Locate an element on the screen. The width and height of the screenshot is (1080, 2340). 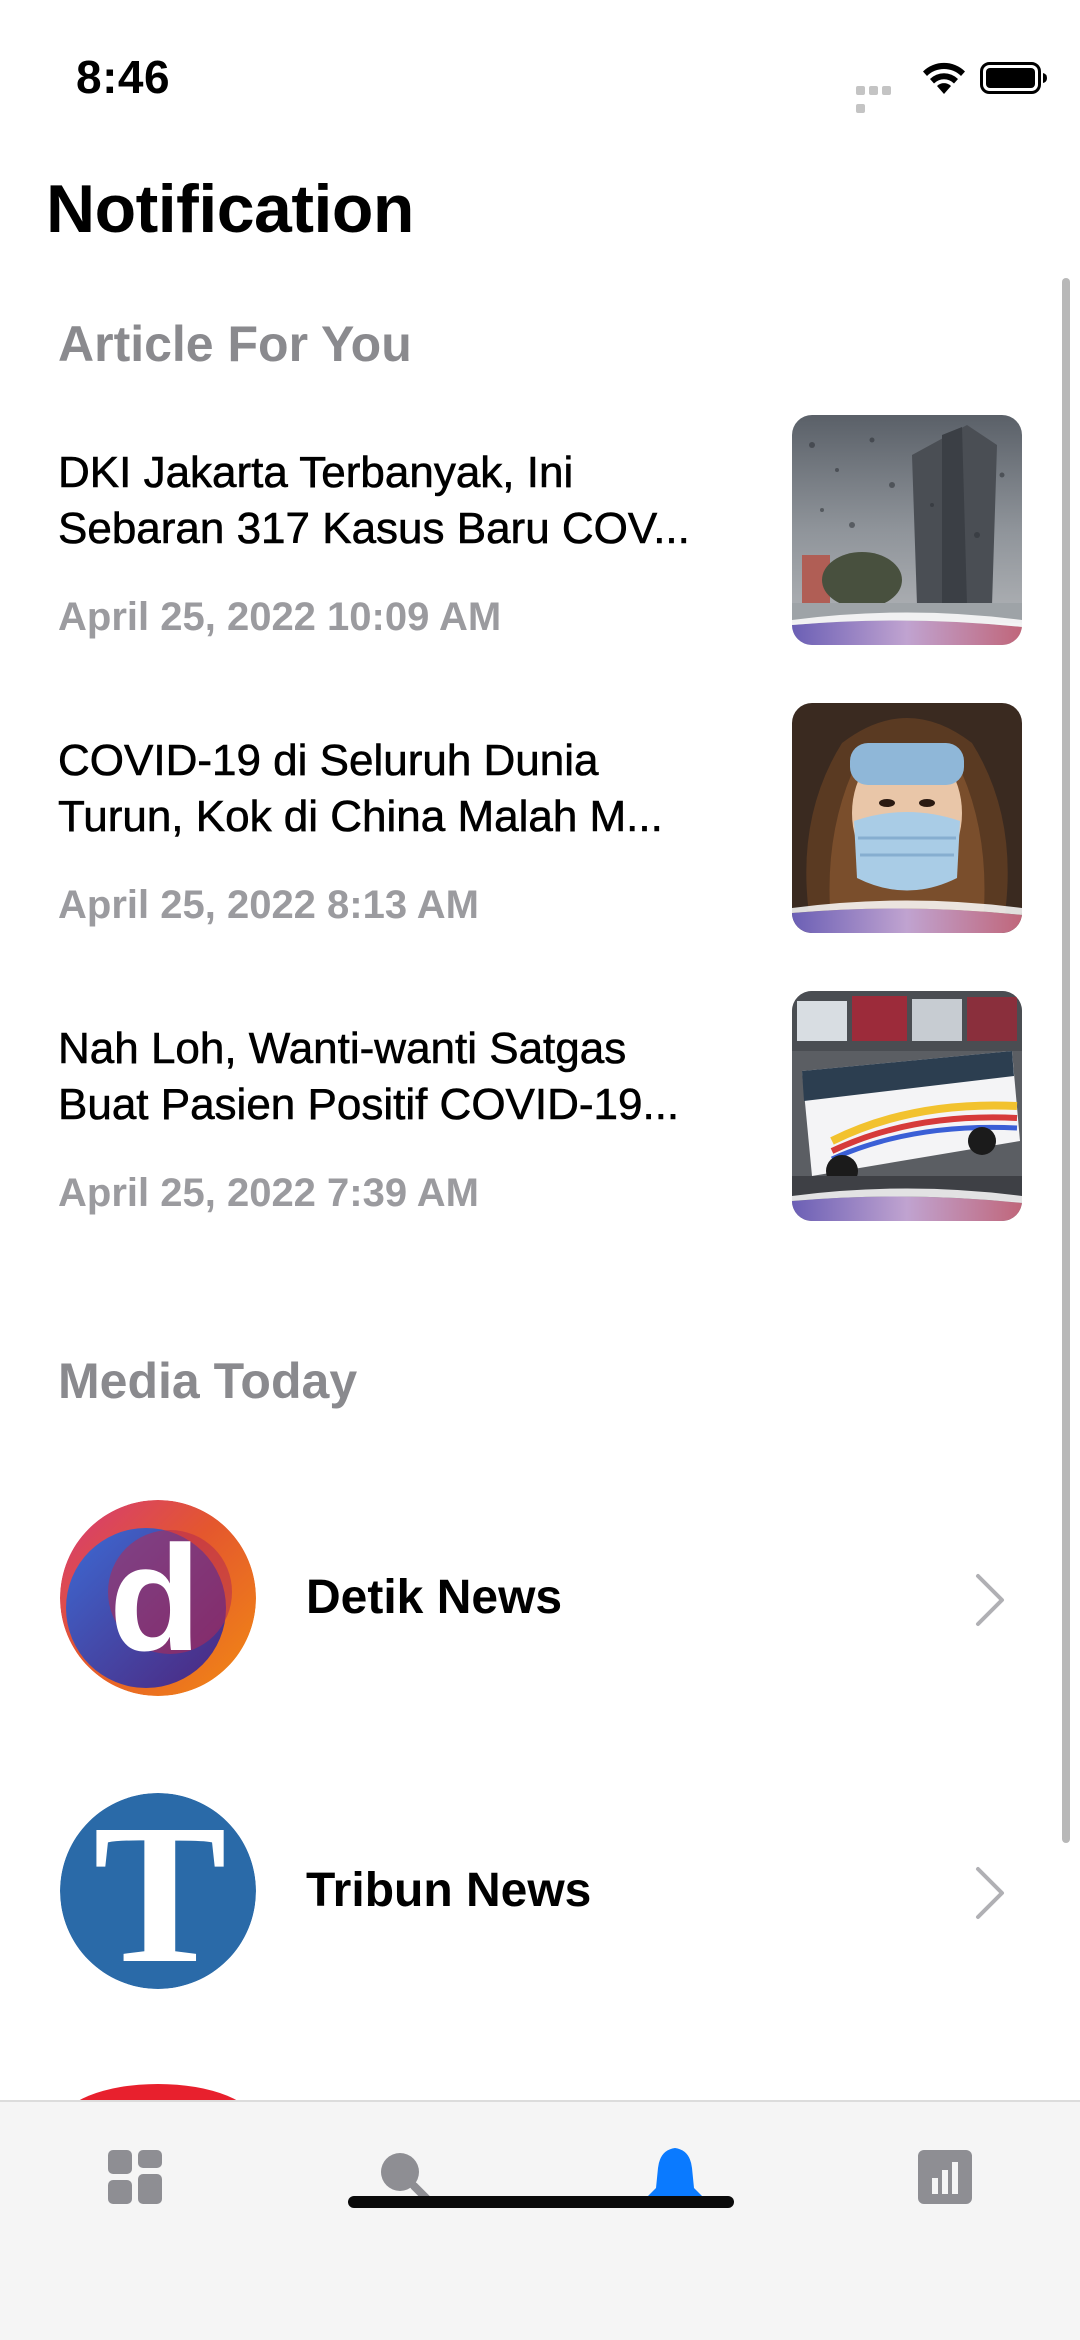
svg-text: T is located at coordinates (159, 1891).